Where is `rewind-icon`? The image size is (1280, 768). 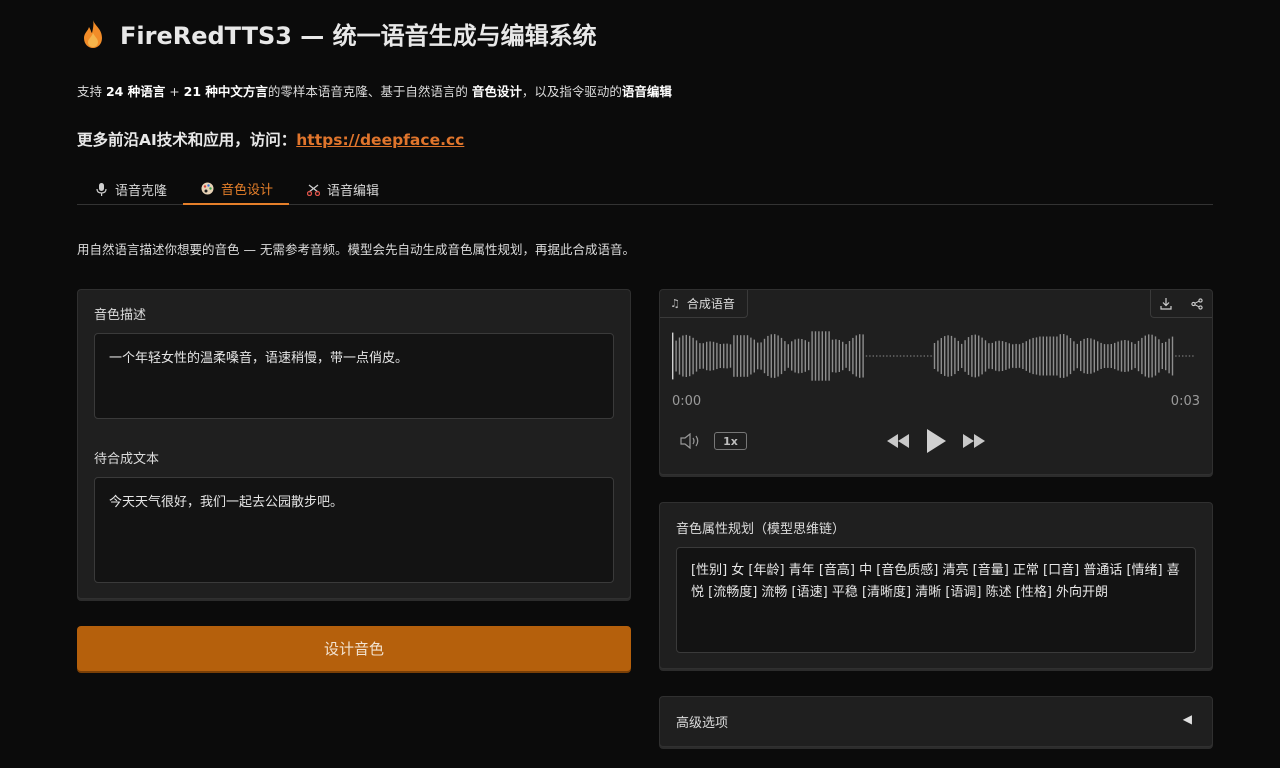 rewind-icon is located at coordinates (898, 441).